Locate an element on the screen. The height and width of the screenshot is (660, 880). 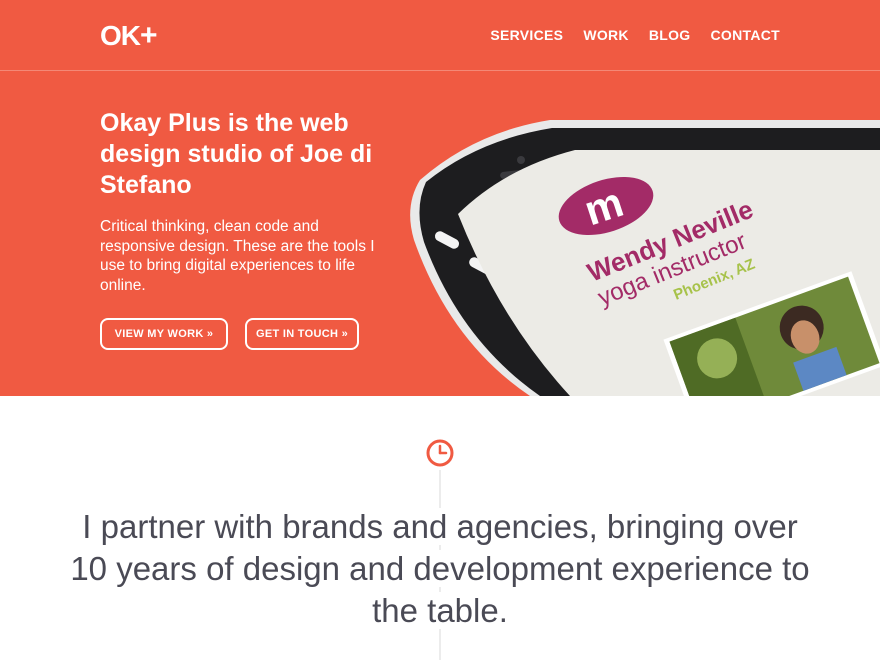
phone-camera is located at coordinates (521, 160).